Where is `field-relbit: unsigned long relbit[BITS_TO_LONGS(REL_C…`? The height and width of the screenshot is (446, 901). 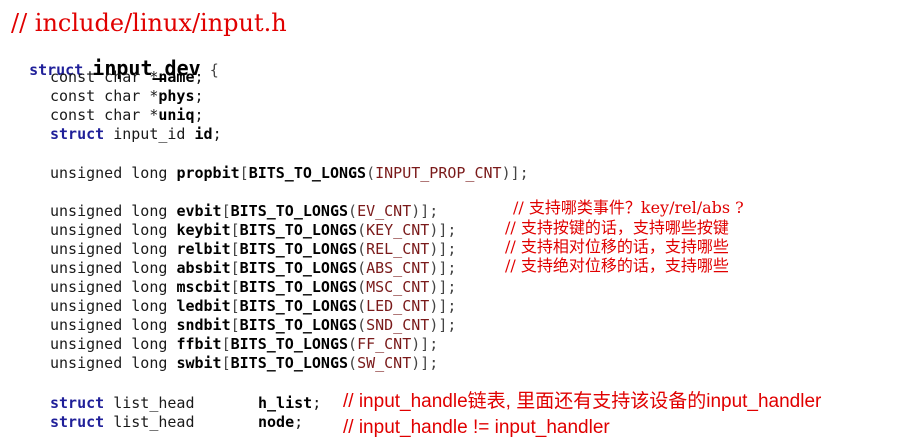
field-relbit: unsigned long relbit[BITS_TO_LONGS(REL_C… is located at coordinates (253, 249).